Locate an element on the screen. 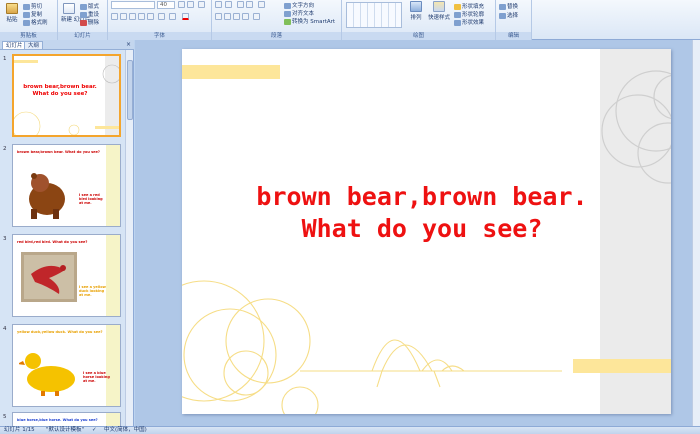 This screenshot has width=700, height=434. font-group: 40 字体 is located at coordinates (160, 20).